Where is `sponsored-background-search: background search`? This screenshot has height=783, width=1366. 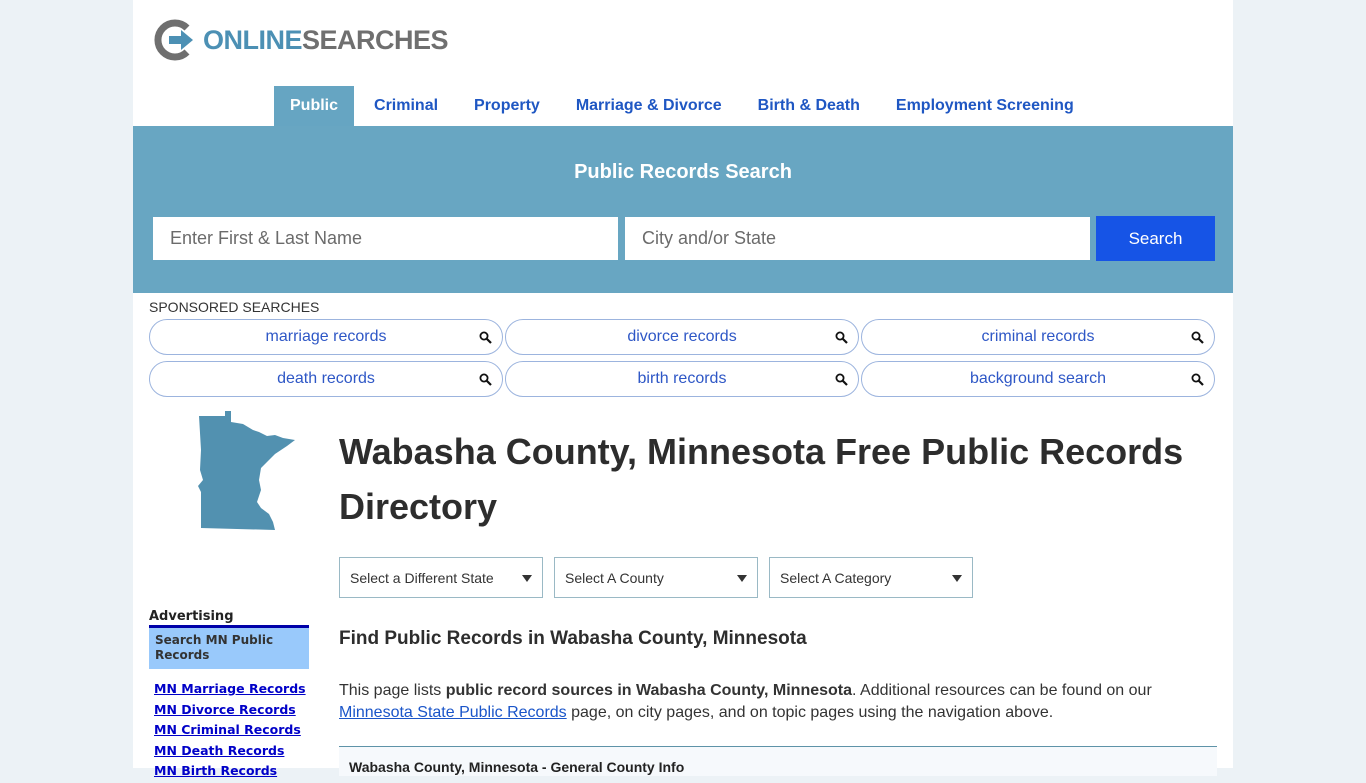
sponsored-background-search: background search is located at coordinates (1038, 379).